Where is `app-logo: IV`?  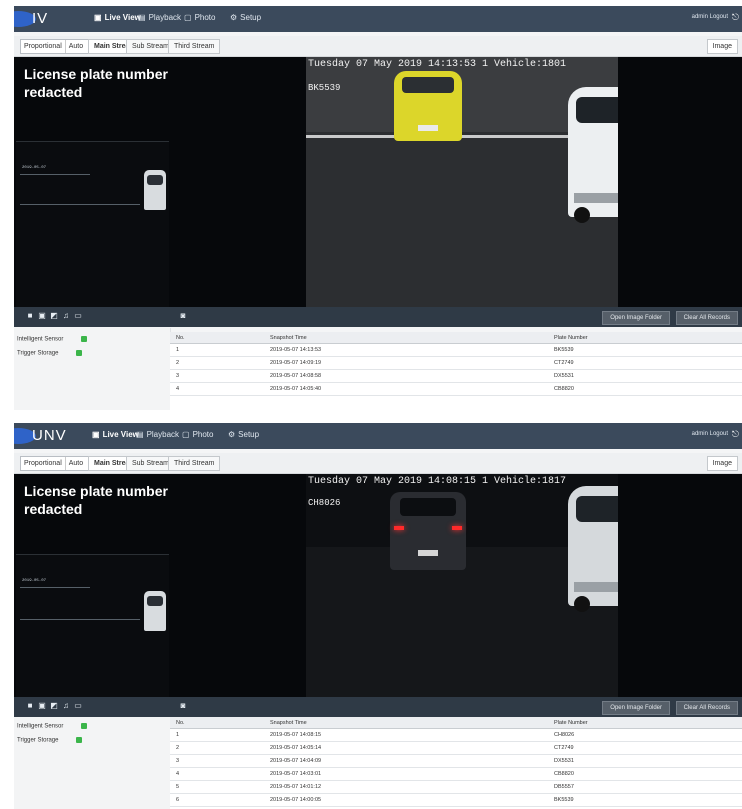
app-logo: IV is located at coordinates (34, 19).